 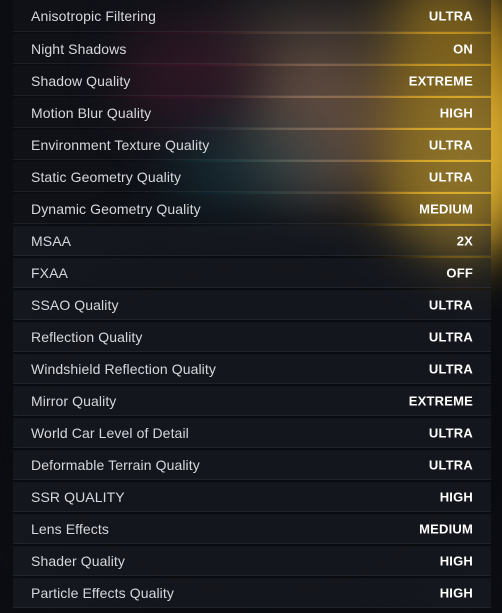 What do you see at coordinates (252, 113) in the screenshot?
I see `setting-row-motion-blur-quality: Motion Blur Quality HIGH` at bounding box center [252, 113].